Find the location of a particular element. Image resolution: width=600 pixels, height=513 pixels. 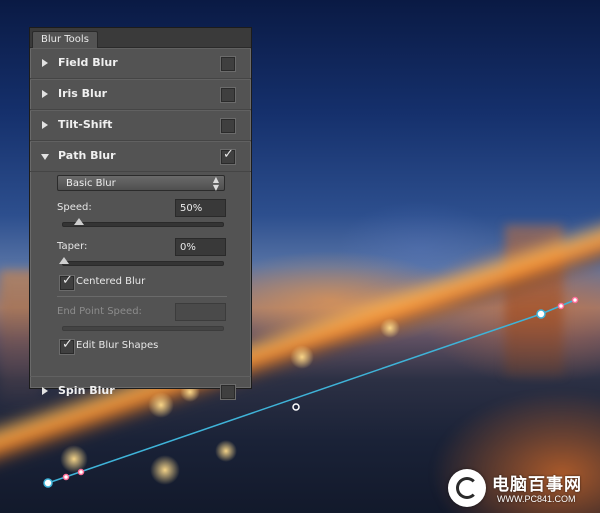

iris-blur-checkbox is located at coordinates (228, 95).